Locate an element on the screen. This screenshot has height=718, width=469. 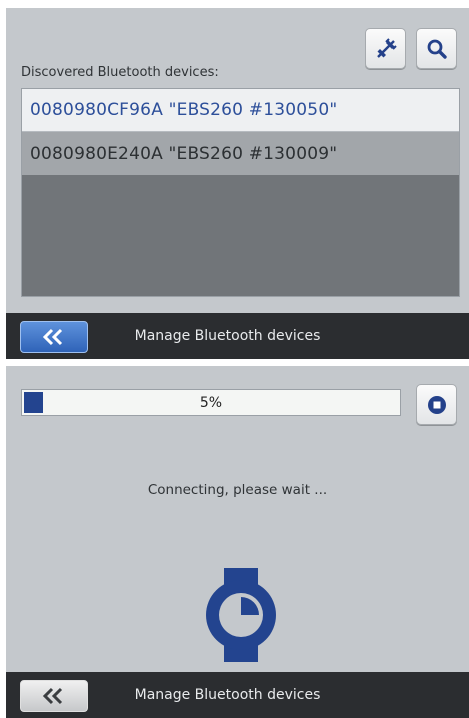
progress-label: 5% is located at coordinates (211, 402).